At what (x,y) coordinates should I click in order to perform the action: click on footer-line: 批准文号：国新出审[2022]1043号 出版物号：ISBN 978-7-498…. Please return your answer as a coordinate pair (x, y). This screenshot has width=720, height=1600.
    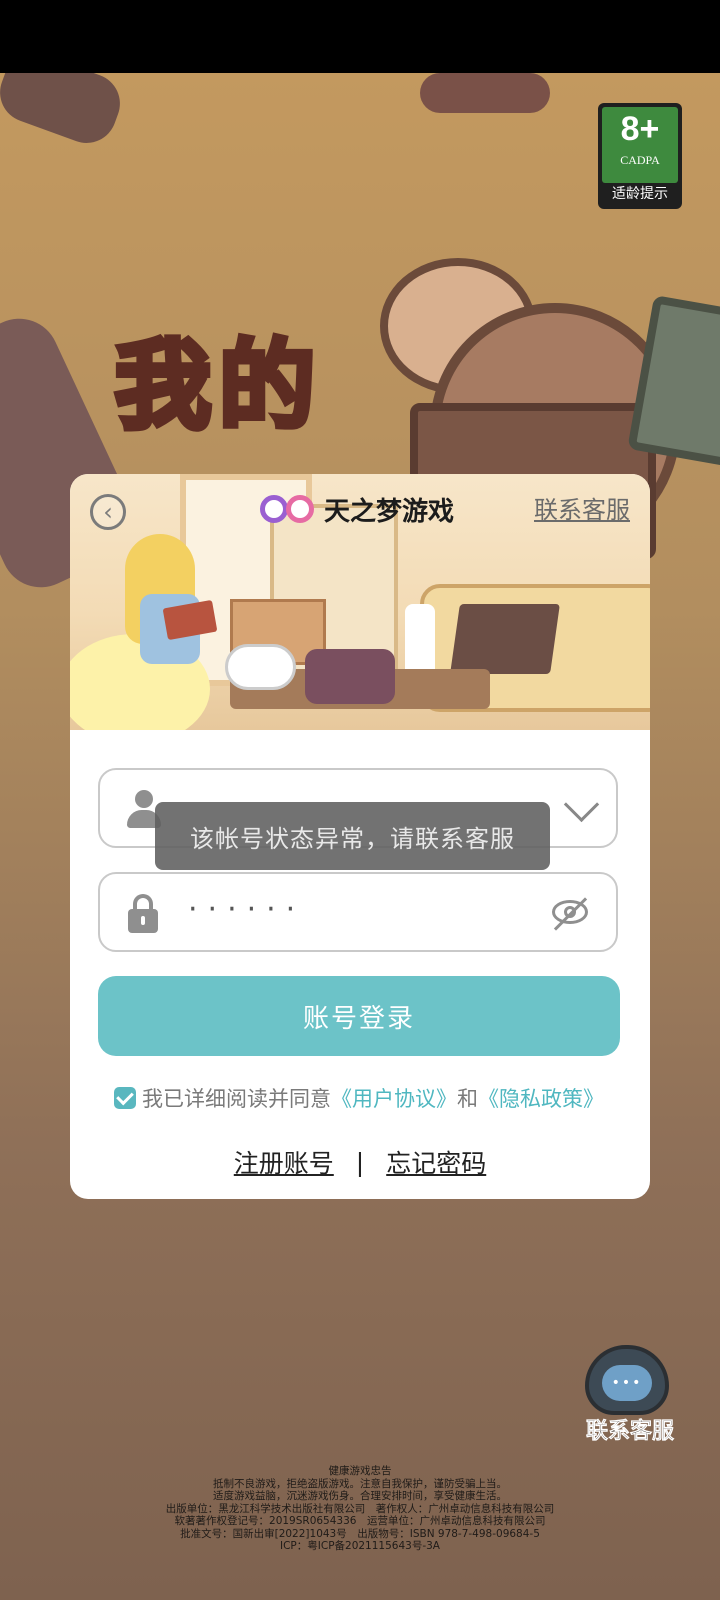
    Looking at the image, I should click on (360, 1533).